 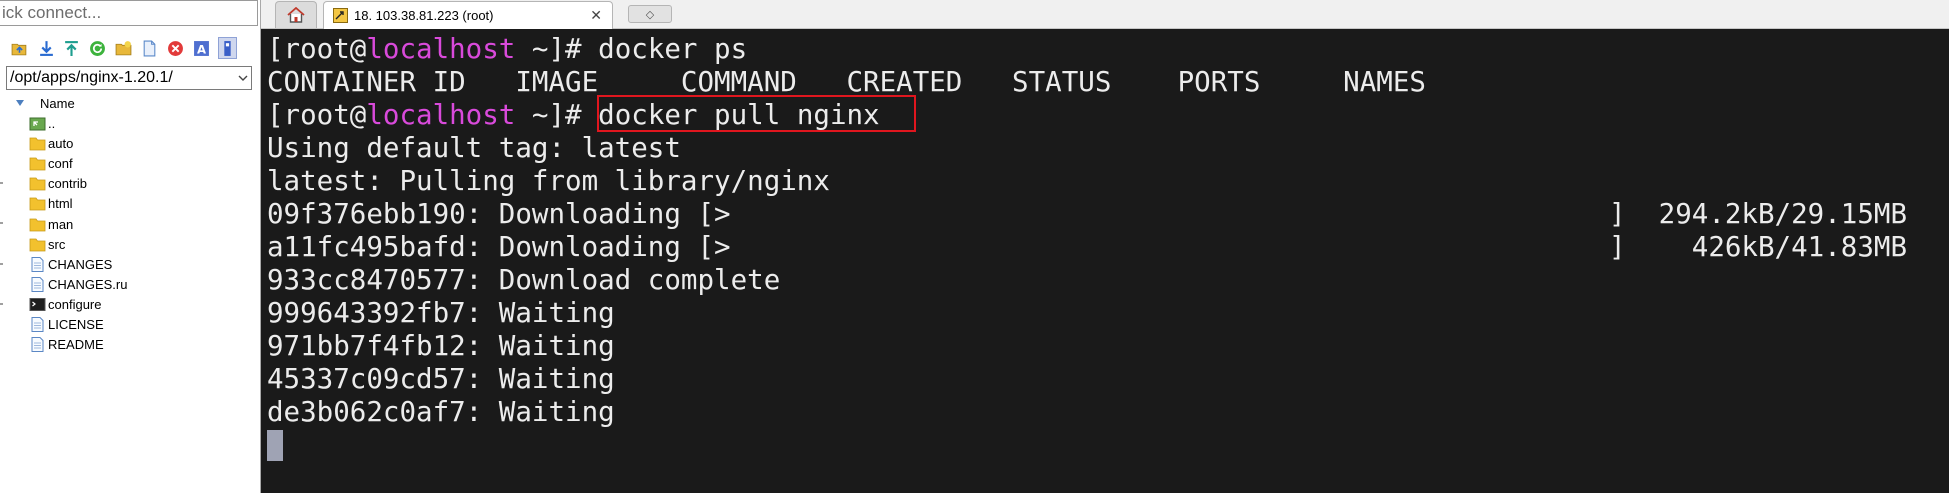 I want to click on terminal-line: [root@localhost ~]# docker ps, so click(x=507, y=49).